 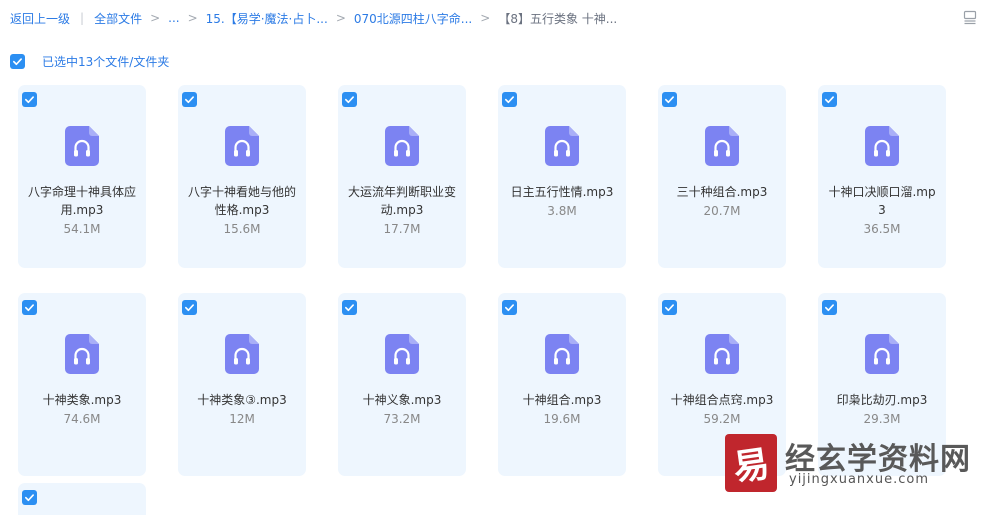 What do you see at coordinates (118, 18) in the screenshot?
I see `breadcrumb-all-files: 全部文件` at bounding box center [118, 18].